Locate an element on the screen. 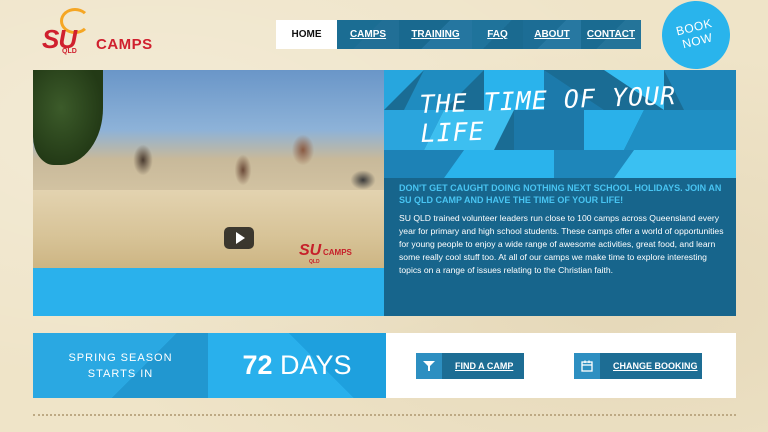 The image size is (768, 432). nav-home: HOME is located at coordinates (306, 34).